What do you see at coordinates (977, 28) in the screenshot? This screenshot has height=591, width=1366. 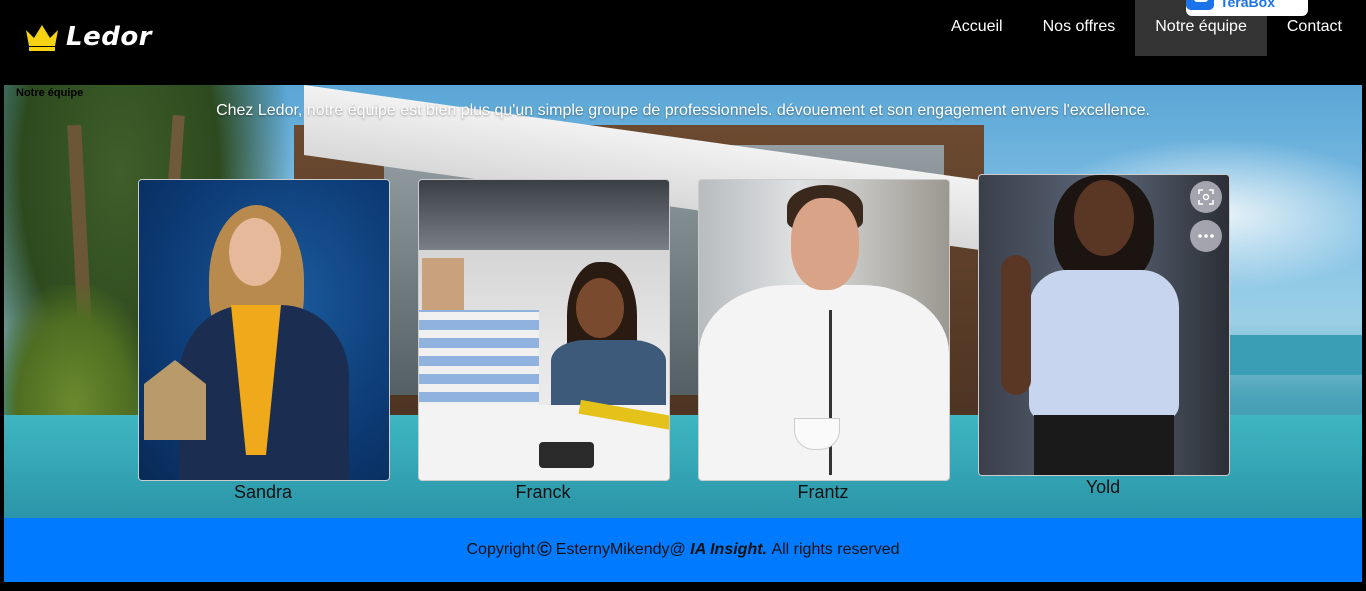 I see `nav-accueil: Accueil` at bounding box center [977, 28].